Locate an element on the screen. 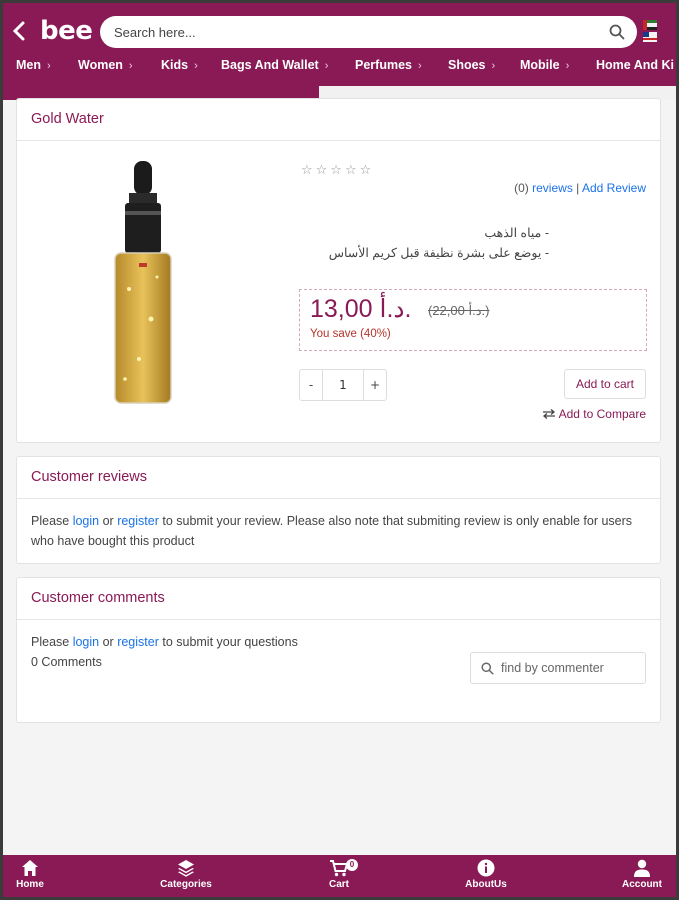  increase-quantity-button: + is located at coordinates (375, 385).